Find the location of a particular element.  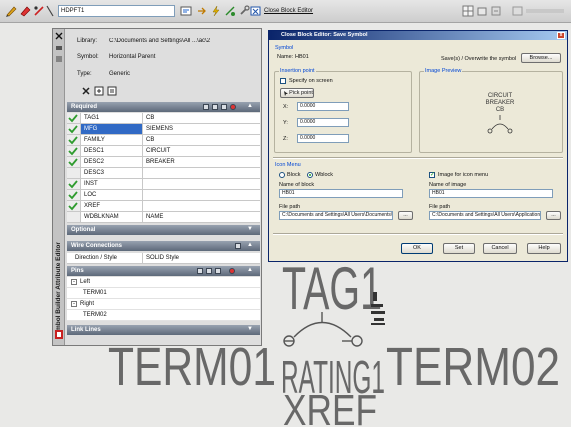

convert-attribute-icon is located at coordinates (112, 91).